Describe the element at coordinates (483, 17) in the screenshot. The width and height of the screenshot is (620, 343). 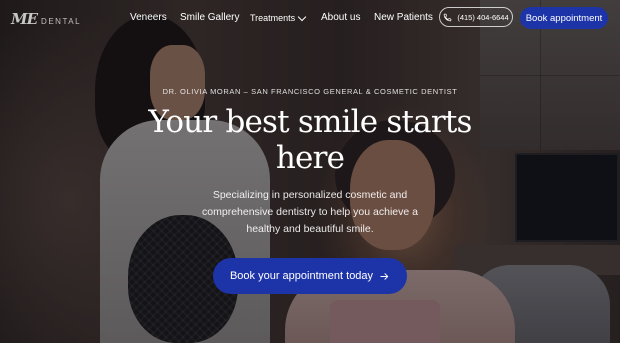
I see `phone-number: (415) 404-6644` at that location.